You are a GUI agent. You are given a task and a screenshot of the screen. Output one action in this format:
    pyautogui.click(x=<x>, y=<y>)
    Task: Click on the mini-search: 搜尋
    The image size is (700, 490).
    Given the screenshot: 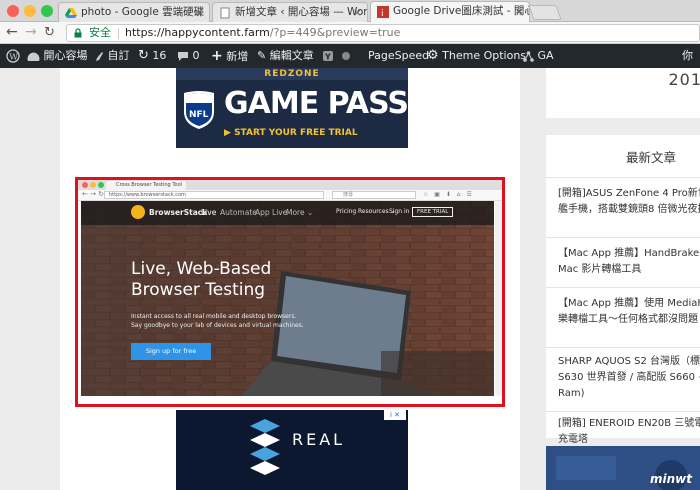 What is the action you would take?
    pyautogui.click(x=374, y=195)
    